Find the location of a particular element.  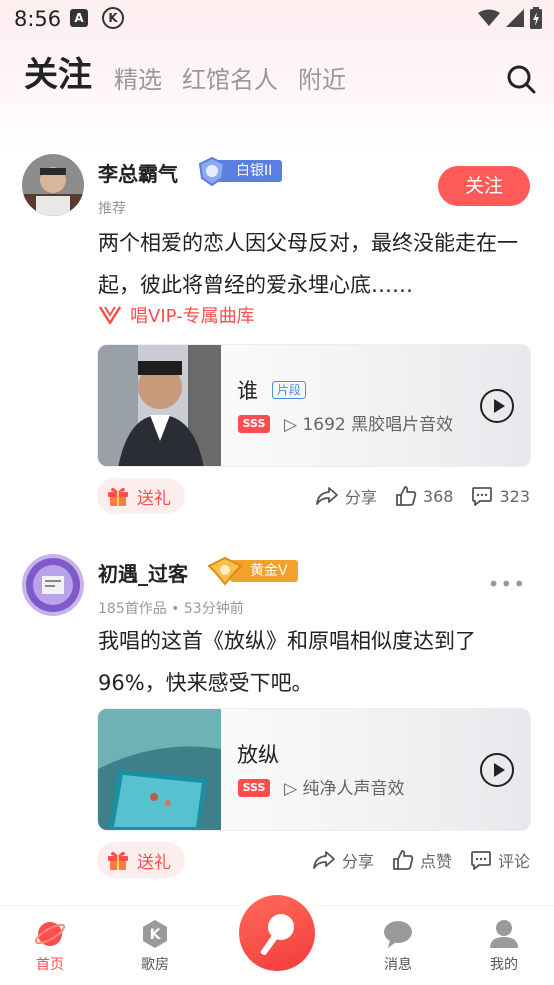

song-card: 谁 片段 SSS ▷ 1692 黑胶唱片音效 is located at coordinates (314, 405).